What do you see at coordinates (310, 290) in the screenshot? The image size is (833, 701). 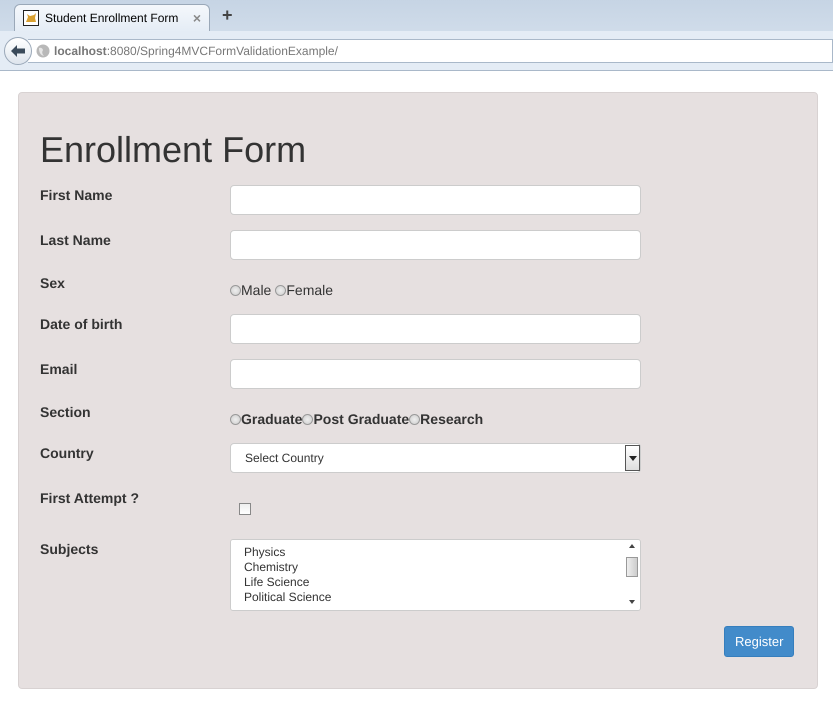 I see `option-label: Female` at bounding box center [310, 290].